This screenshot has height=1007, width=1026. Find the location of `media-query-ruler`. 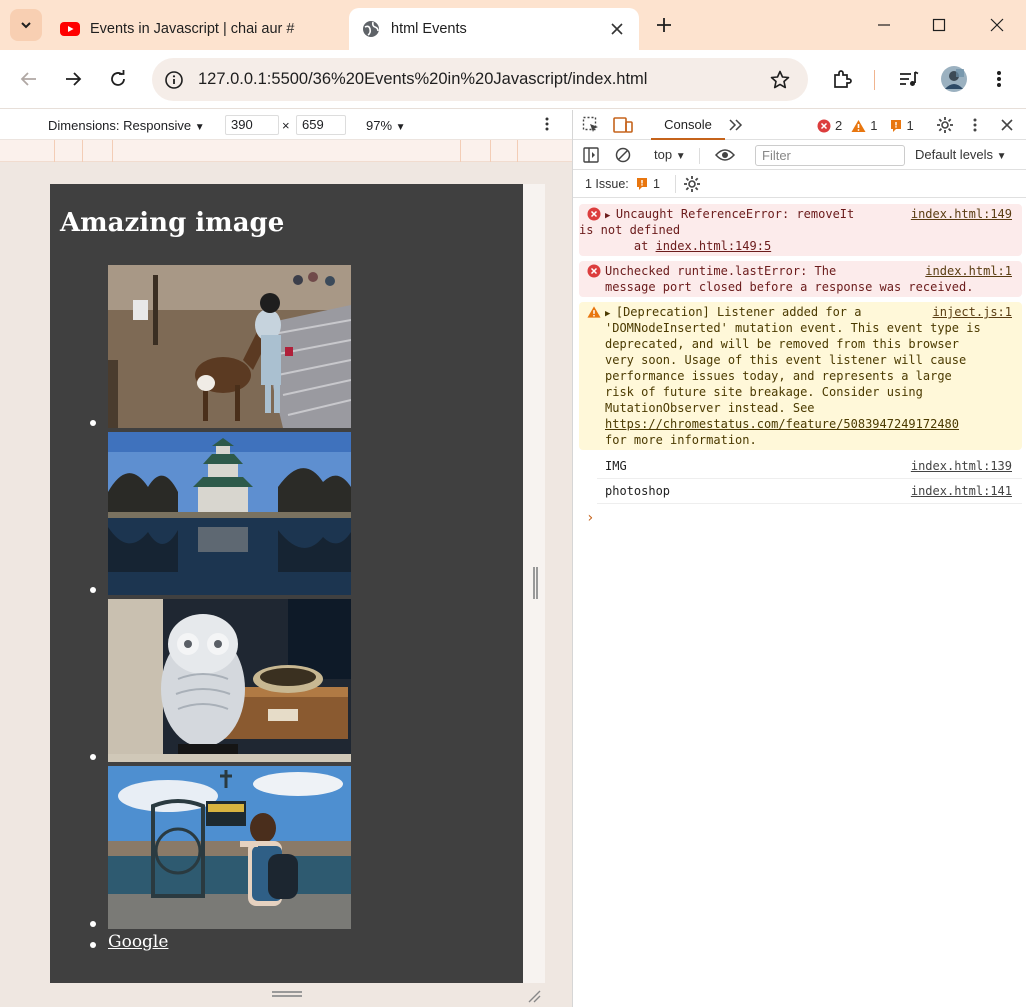

media-query-ruler is located at coordinates (286, 151).